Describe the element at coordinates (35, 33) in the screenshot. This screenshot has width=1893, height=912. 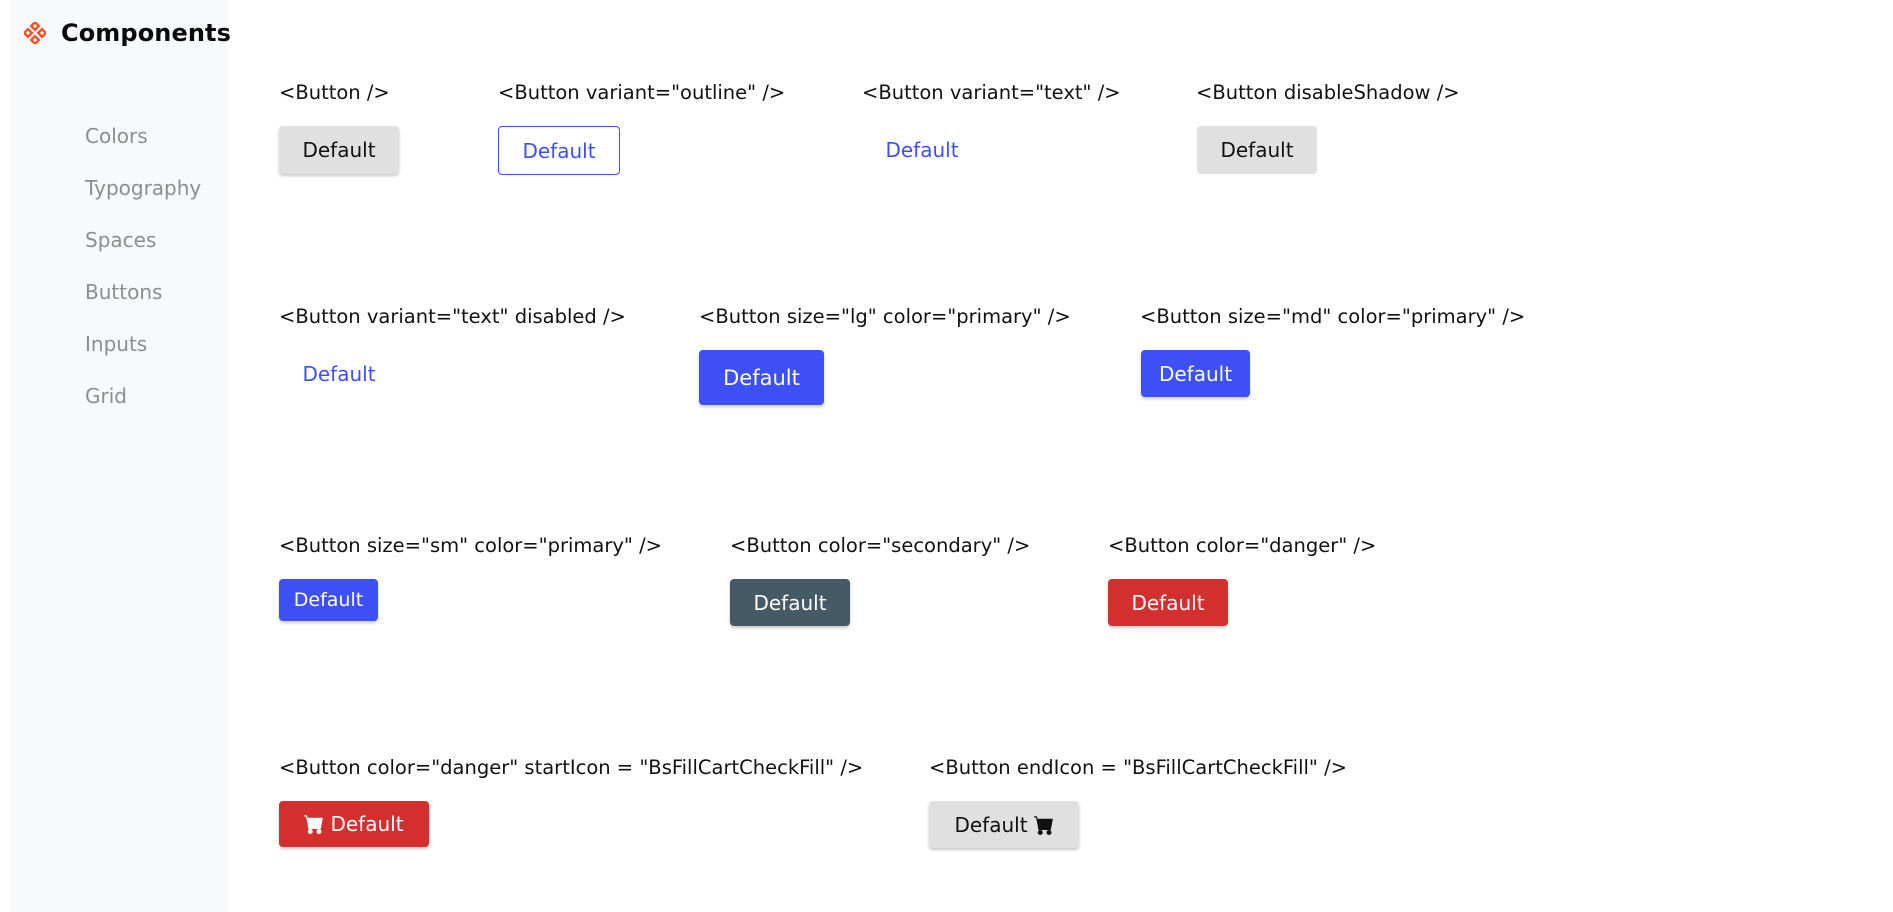
I see `diamond-grid-icon` at that location.